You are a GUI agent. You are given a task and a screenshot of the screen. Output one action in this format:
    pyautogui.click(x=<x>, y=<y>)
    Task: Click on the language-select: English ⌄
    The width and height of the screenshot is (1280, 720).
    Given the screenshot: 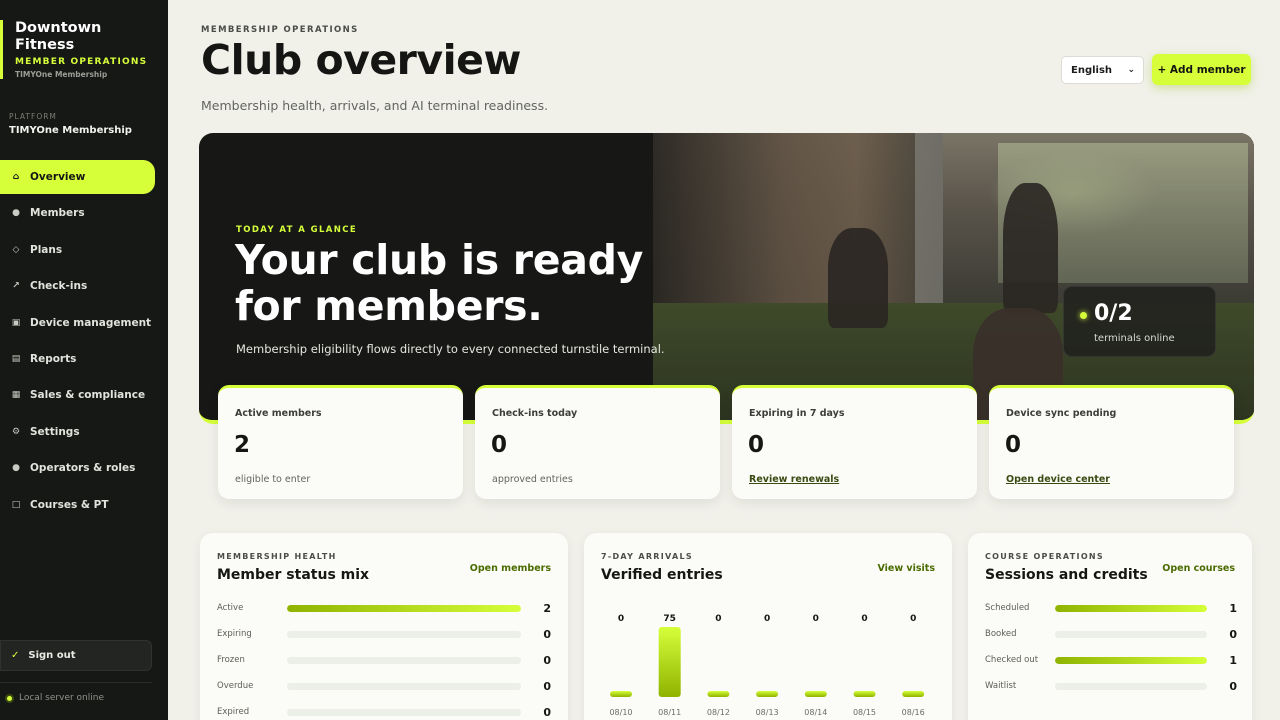 What is the action you would take?
    pyautogui.click(x=1102, y=70)
    